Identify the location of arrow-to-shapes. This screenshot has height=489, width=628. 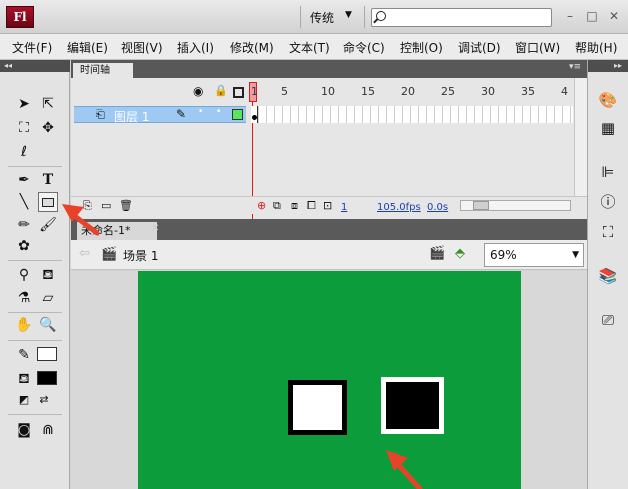
(404, 469).